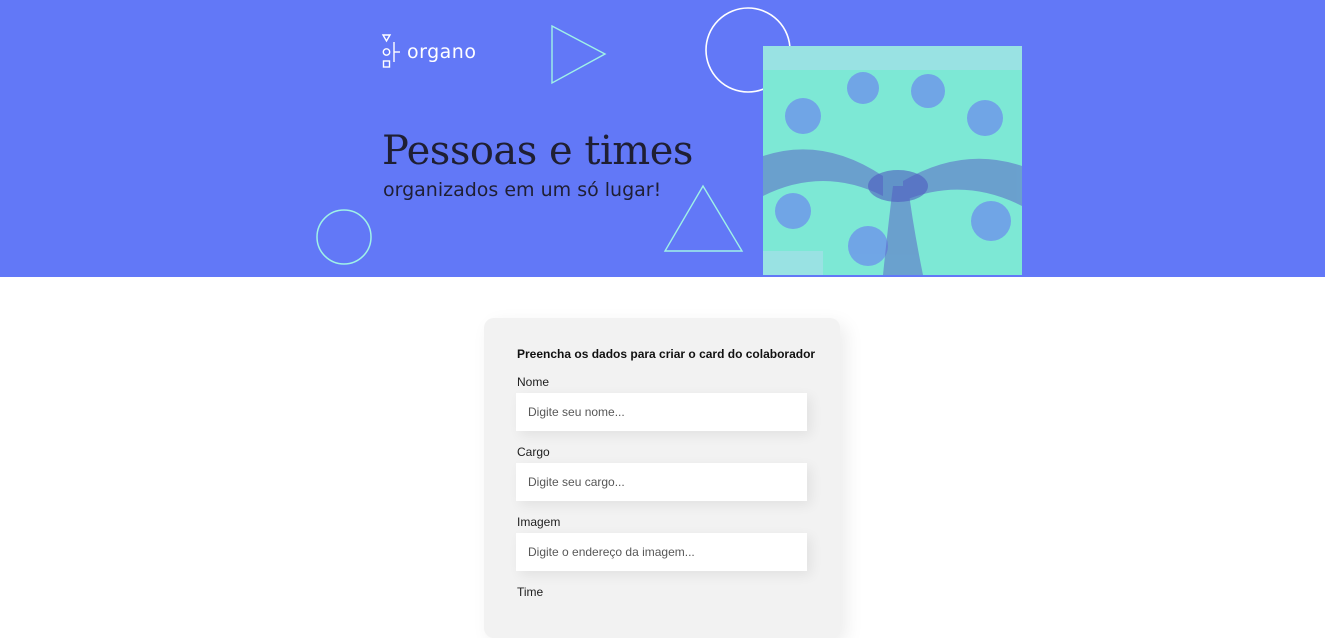 The image size is (1325, 638). I want to click on play-triangle-decoration, so click(579, 54).